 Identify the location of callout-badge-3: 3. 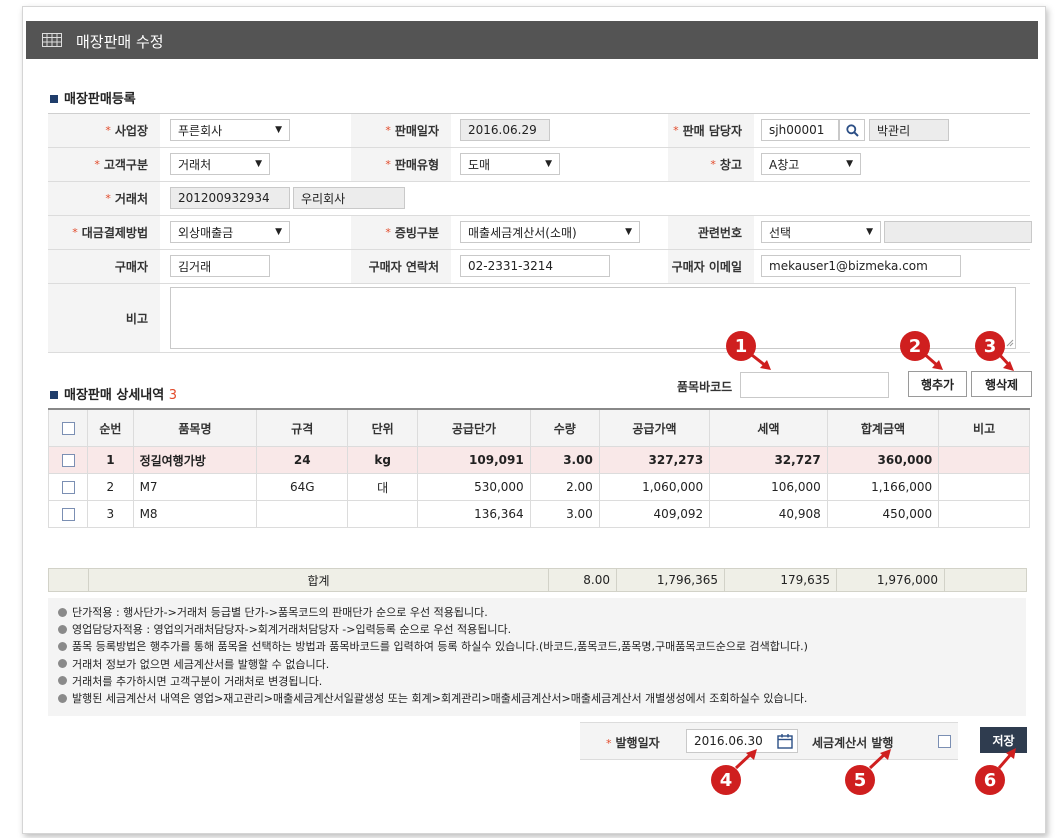
(990, 346).